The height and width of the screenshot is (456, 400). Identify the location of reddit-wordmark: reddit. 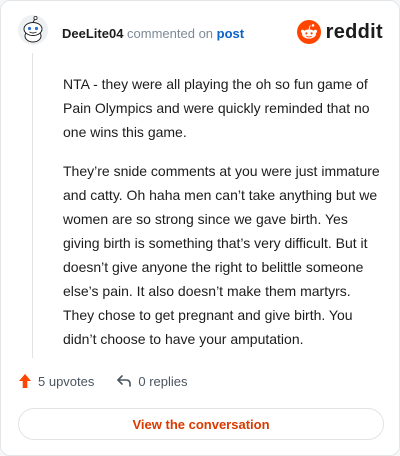
(354, 31).